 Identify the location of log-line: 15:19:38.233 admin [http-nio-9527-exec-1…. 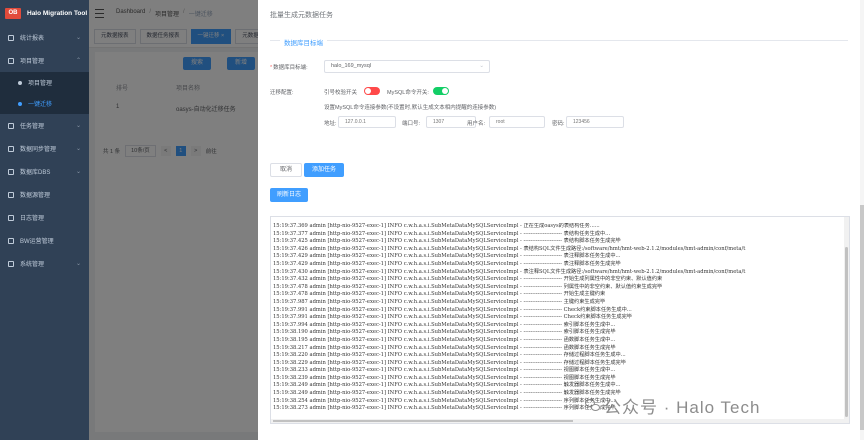
(444, 370).